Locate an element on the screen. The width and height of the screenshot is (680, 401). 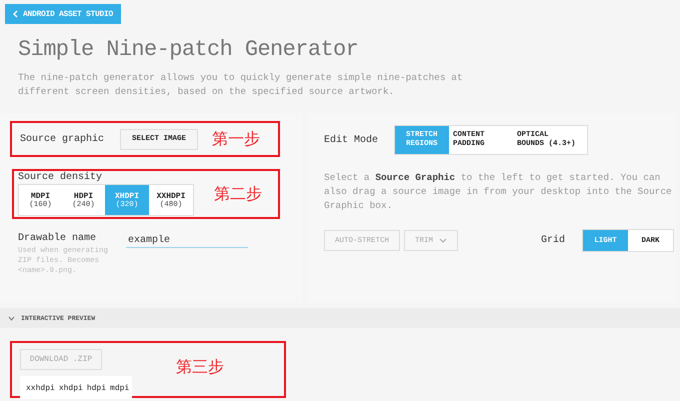
step-annotation: 第一步 is located at coordinates (236, 139).